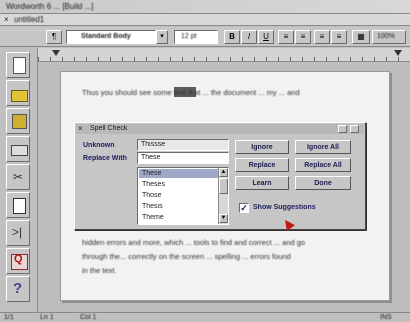  I want to click on scroll-thumb, so click(223, 186).